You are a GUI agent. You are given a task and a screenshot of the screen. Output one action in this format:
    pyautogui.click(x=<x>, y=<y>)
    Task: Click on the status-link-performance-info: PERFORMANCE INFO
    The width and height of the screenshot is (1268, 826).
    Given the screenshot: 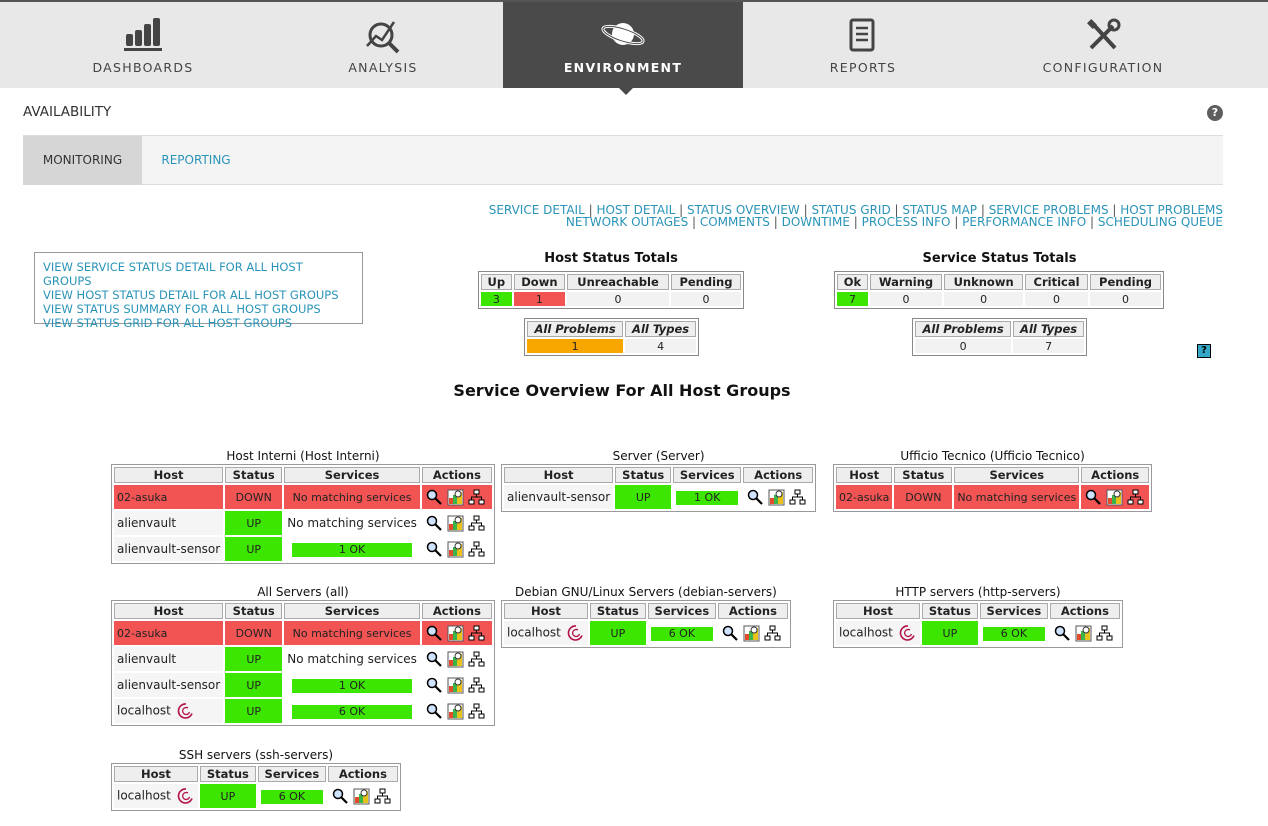 What is the action you would take?
    pyautogui.click(x=1024, y=222)
    